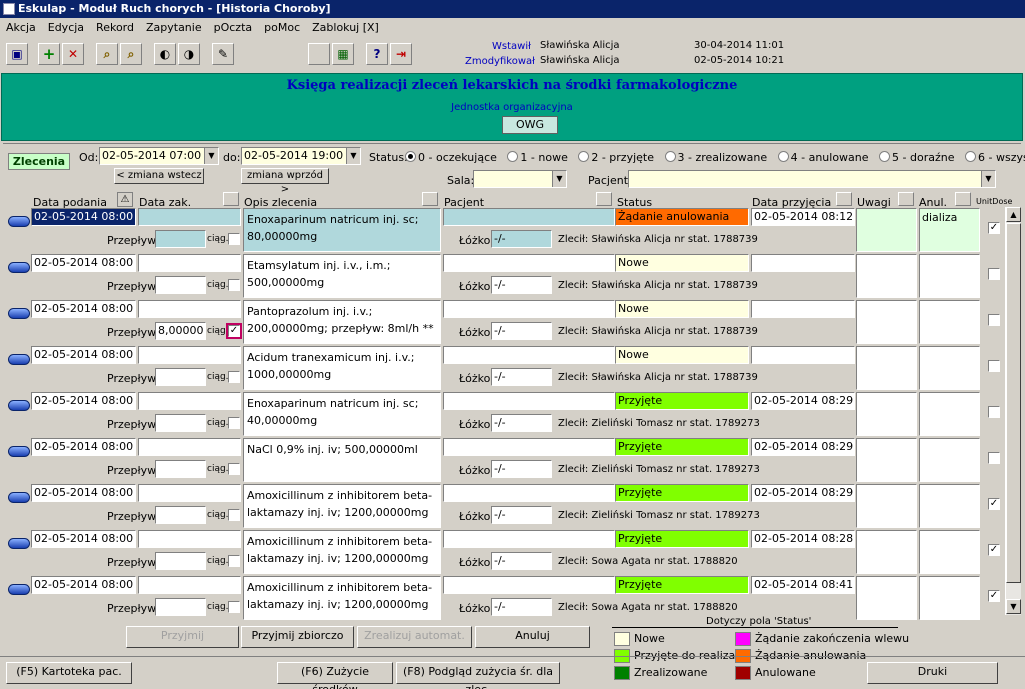  Describe the element at coordinates (342, 460) in the screenshot. I see `order-description: NaCl 0,9% inj. iv; 500,00000ml` at that location.